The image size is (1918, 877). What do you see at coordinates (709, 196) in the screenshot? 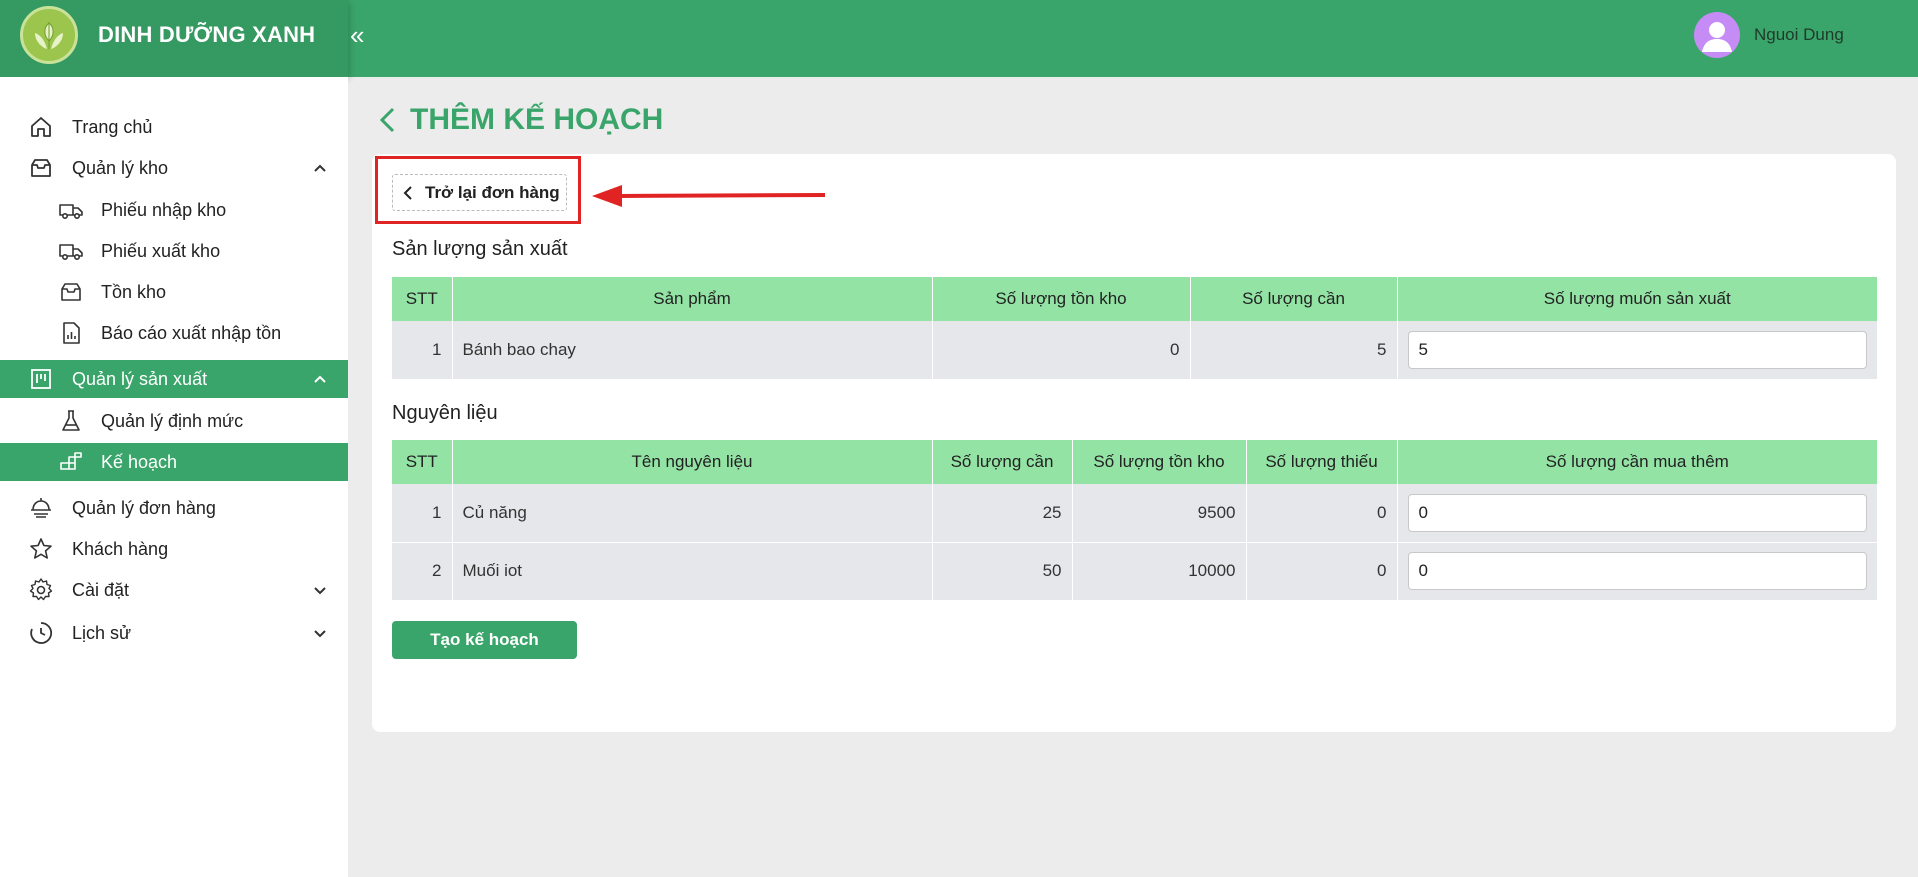
I see `red-arrow-annotation-icon` at bounding box center [709, 196].